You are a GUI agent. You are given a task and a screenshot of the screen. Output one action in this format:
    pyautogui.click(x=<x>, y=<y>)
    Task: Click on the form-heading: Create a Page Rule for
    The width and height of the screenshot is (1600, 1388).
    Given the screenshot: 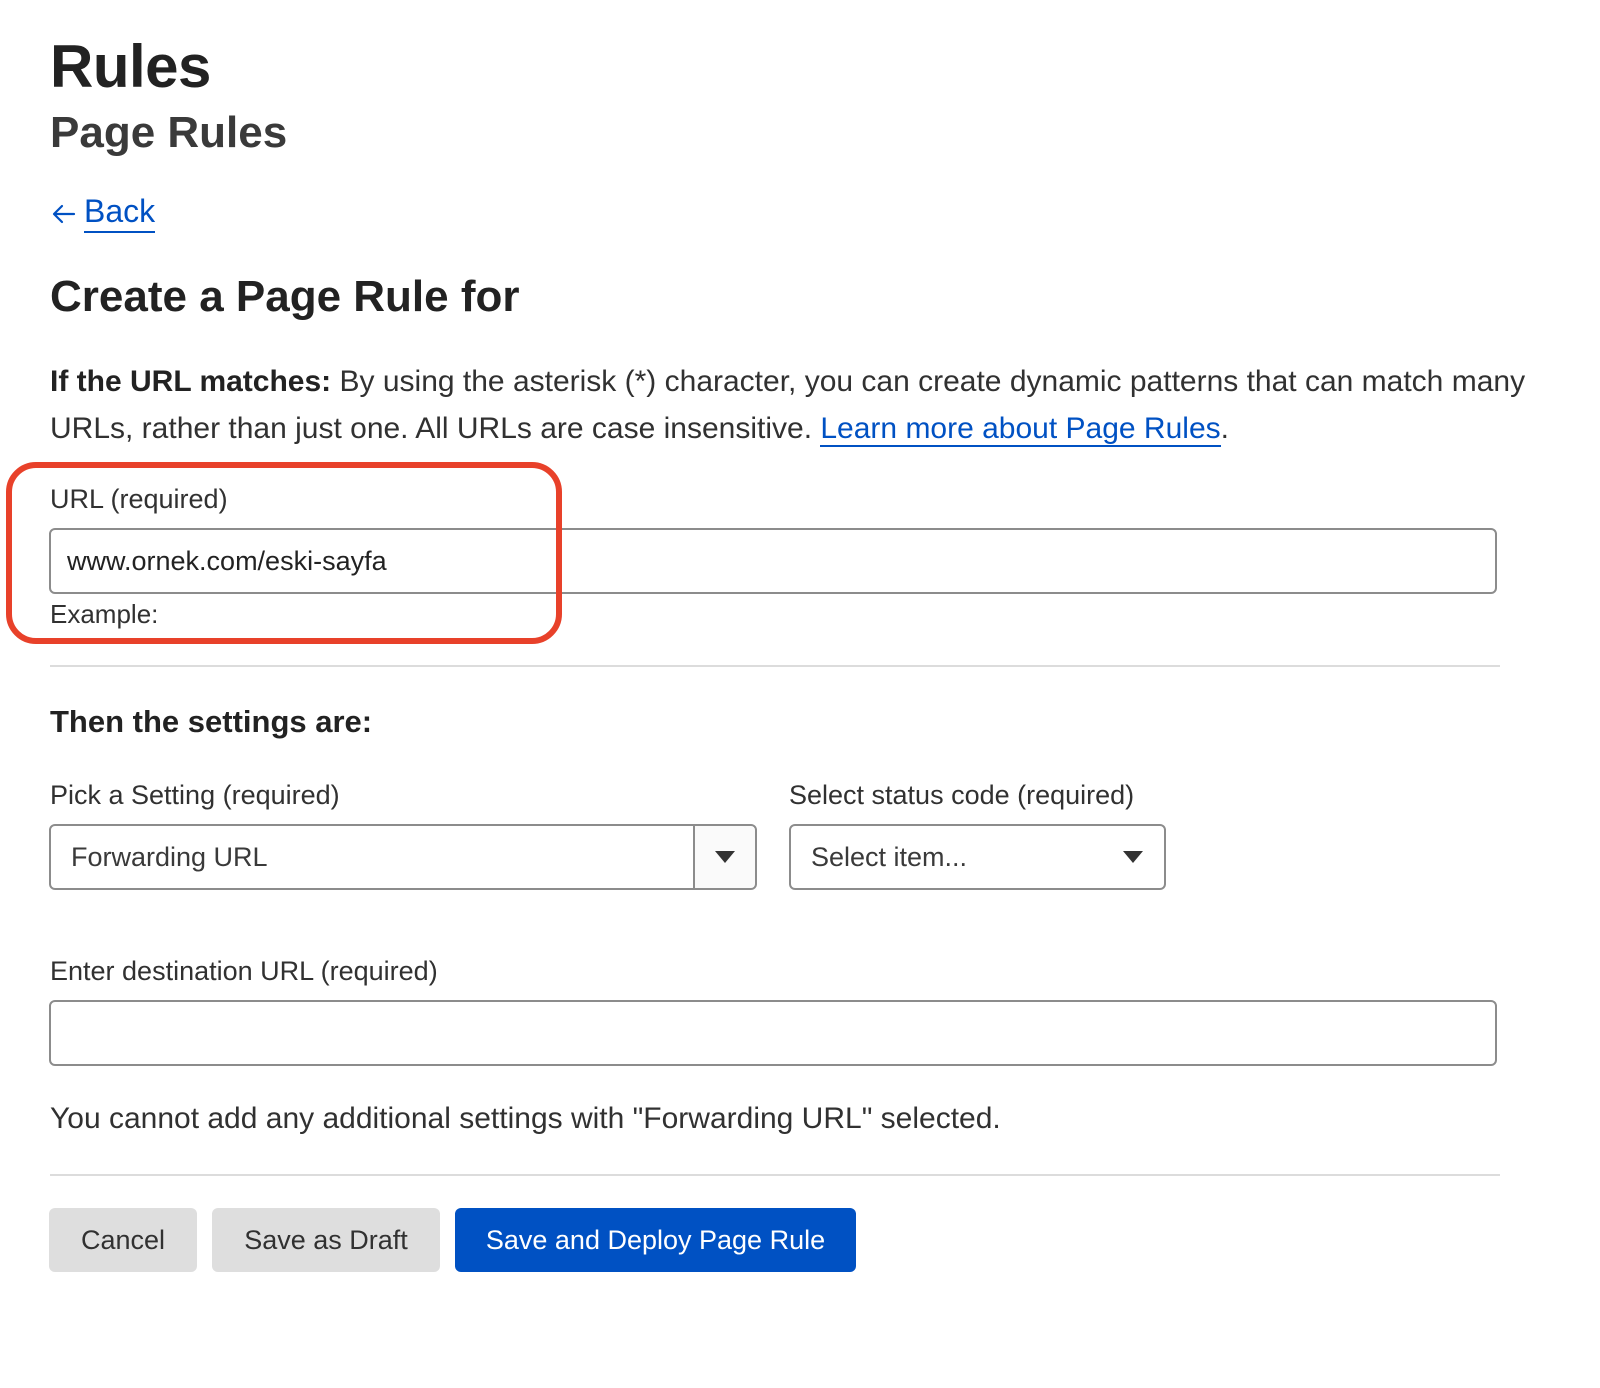 What is the action you would take?
    pyautogui.click(x=285, y=296)
    